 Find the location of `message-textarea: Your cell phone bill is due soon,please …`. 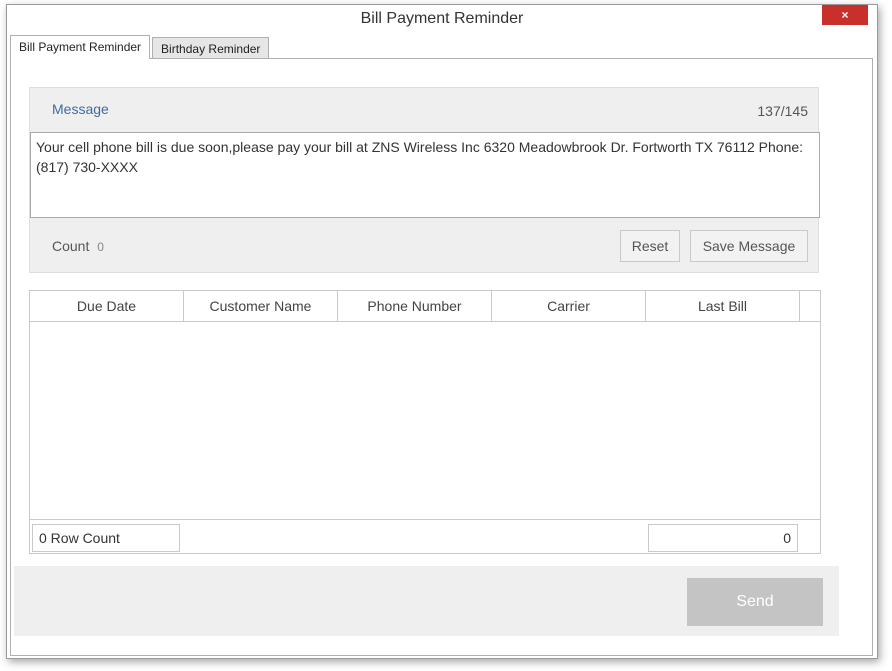

message-textarea: Your cell phone bill is due soon,please … is located at coordinates (425, 175).